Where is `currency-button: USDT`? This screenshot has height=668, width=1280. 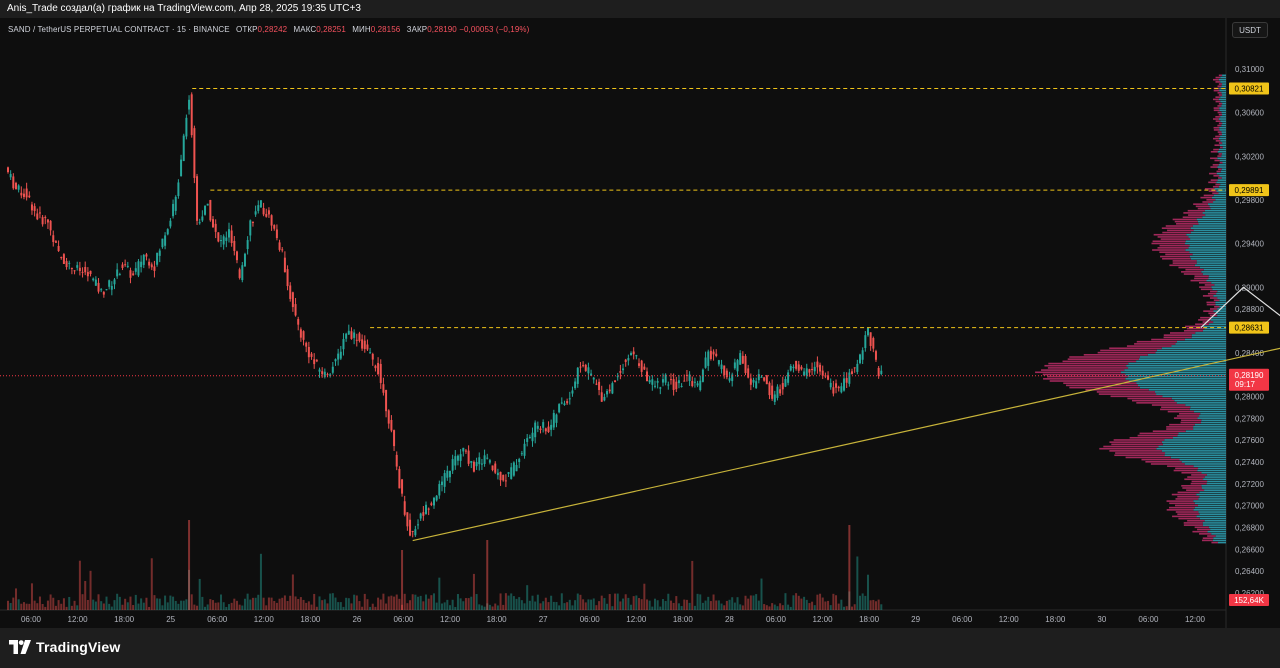 currency-button: USDT is located at coordinates (1250, 30).